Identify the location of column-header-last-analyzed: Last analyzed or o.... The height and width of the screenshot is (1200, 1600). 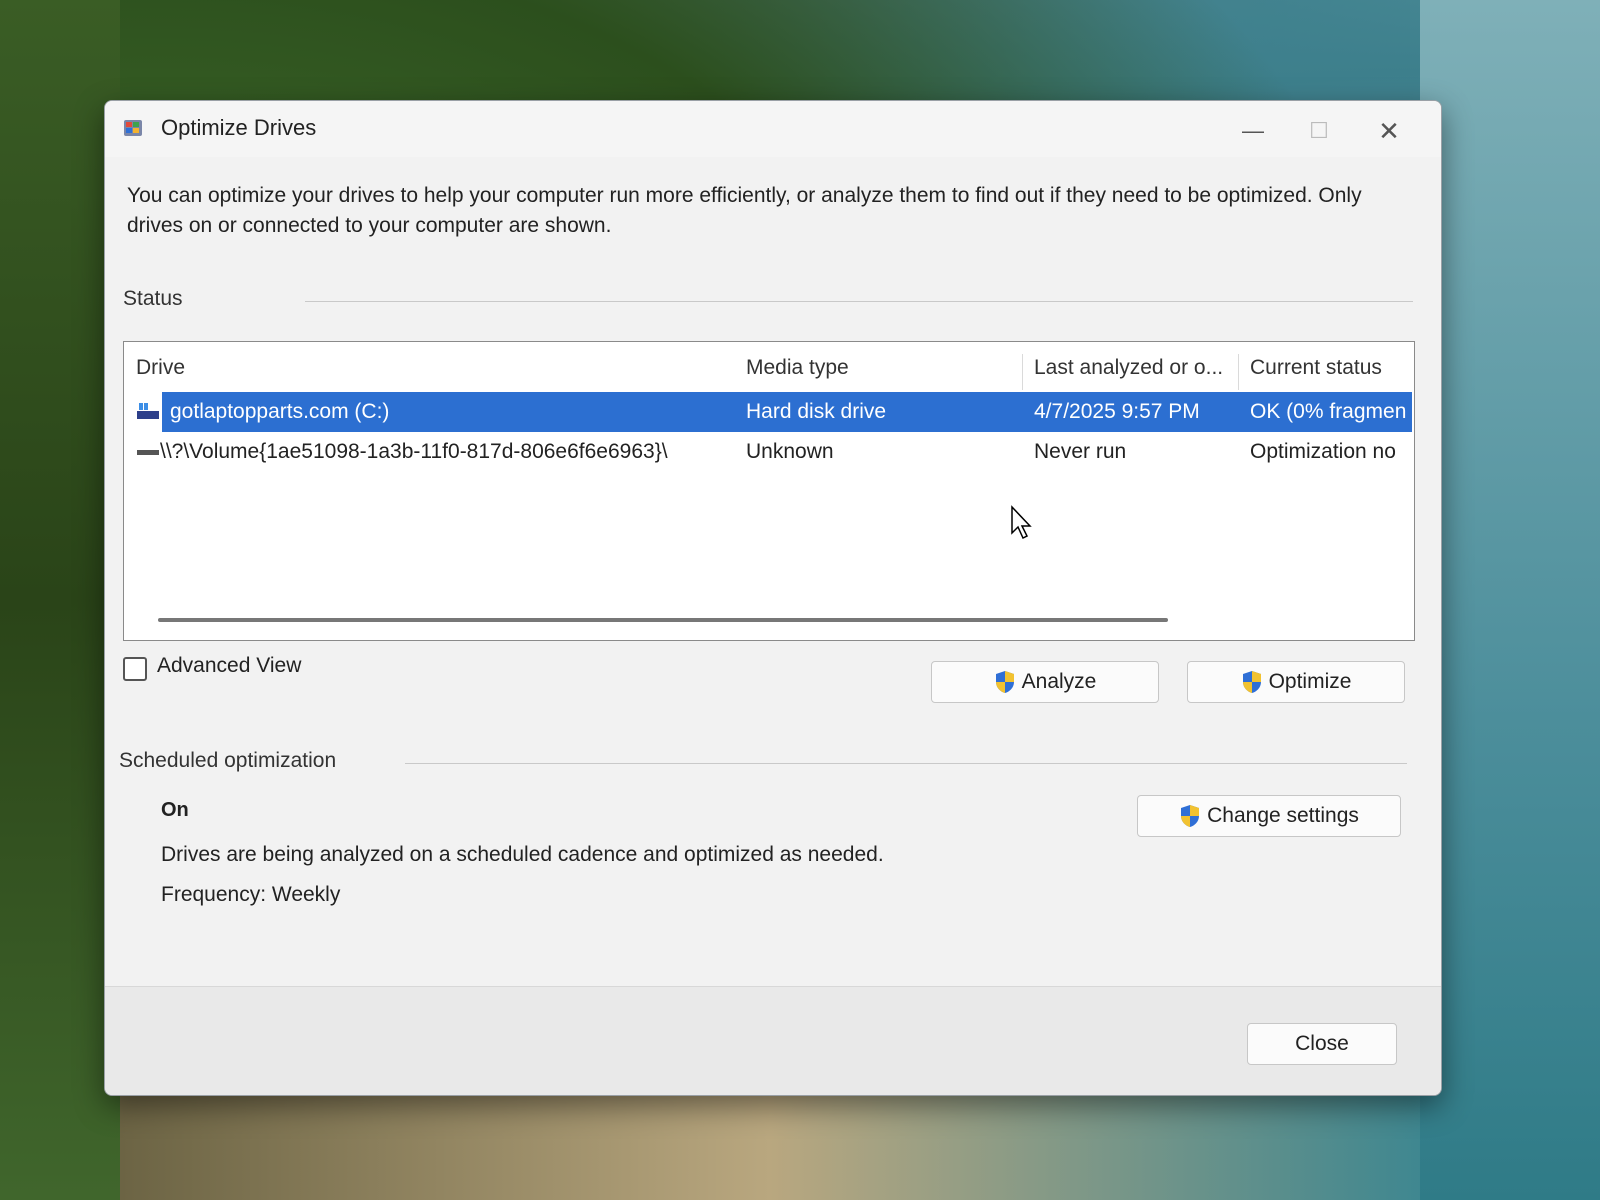
(1130, 368).